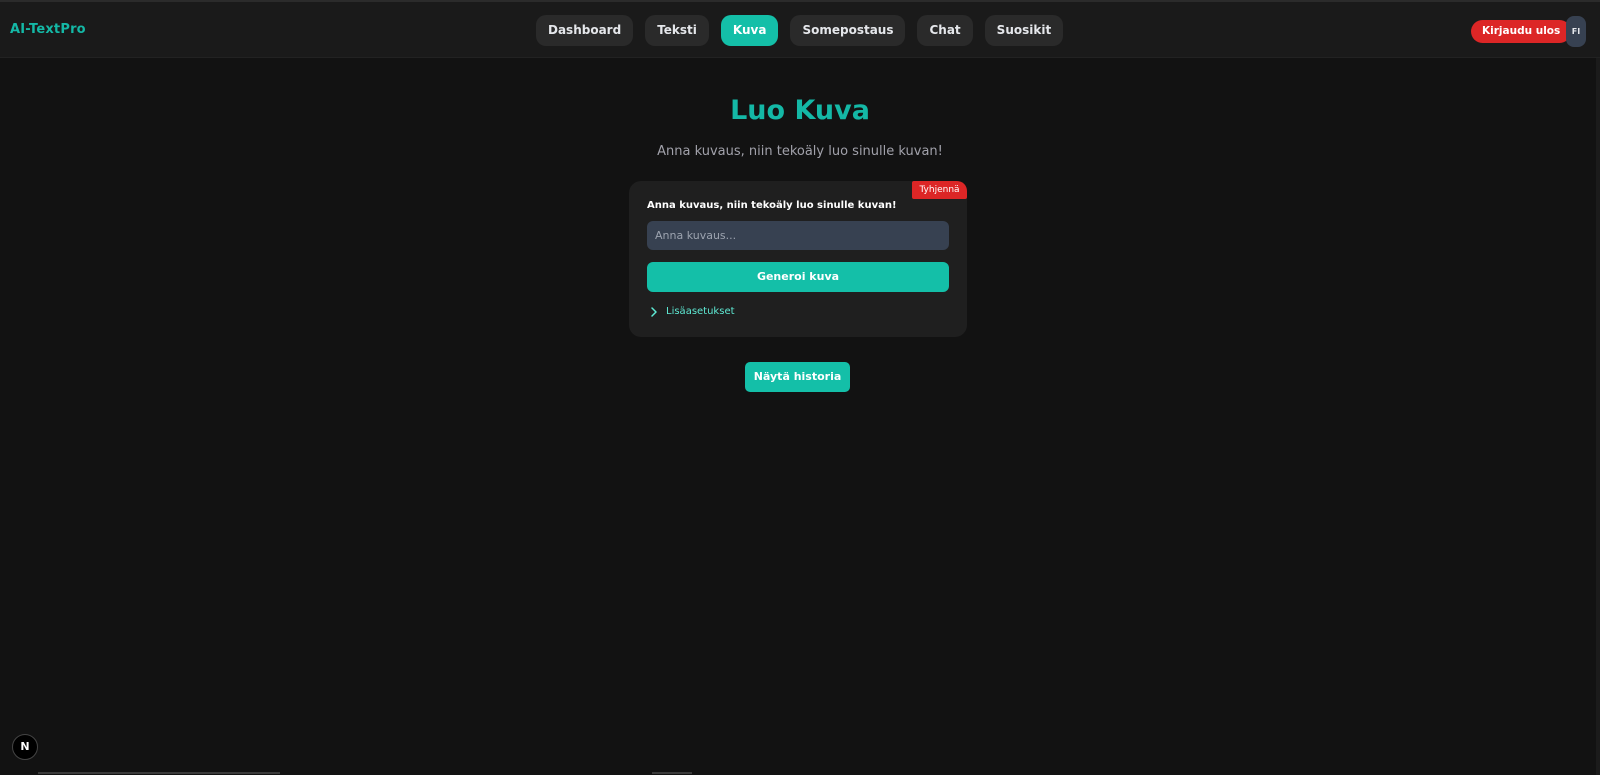 This screenshot has height=775, width=1600. Describe the element at coordinates (939, 190) in the screenshot. I see `clear-button: Tyhjennä` at that location.